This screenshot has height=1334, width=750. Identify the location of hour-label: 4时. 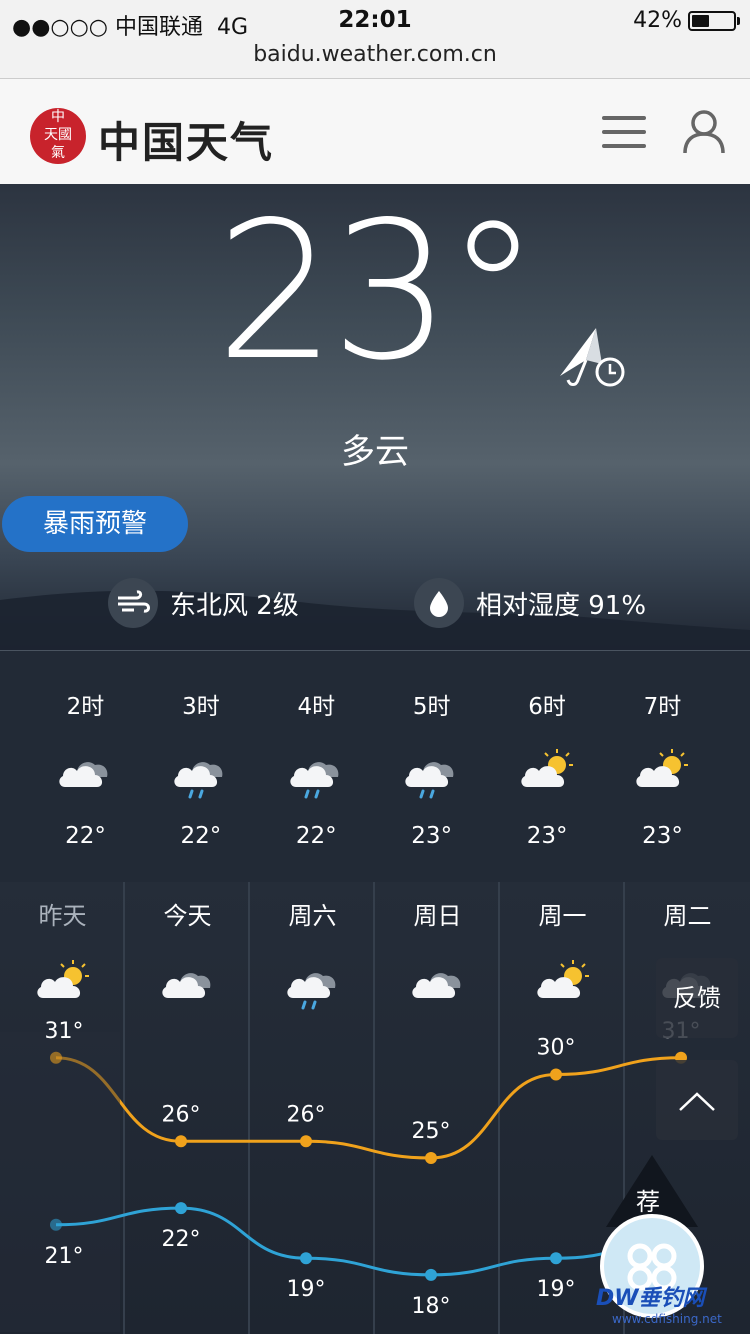
(316, 707).